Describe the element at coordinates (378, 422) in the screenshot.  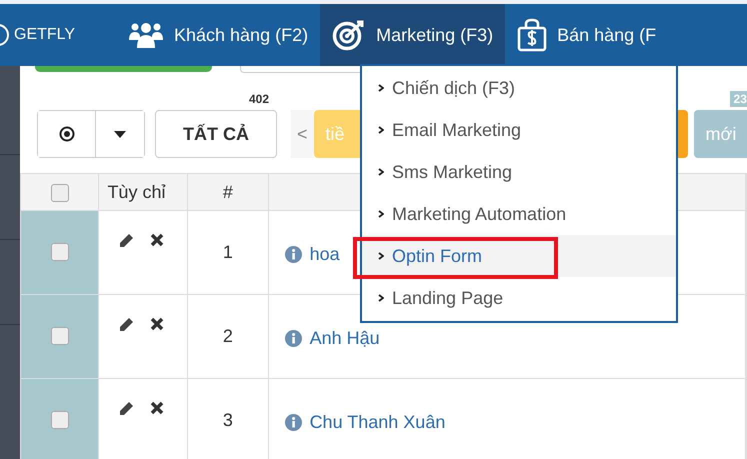
I see `contact-link: Chu Thanh Xuân` at that location.